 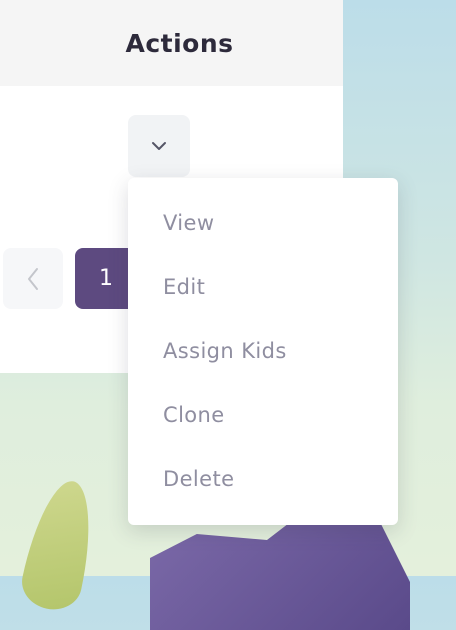 I want to click on menu-item-clone: Clone, so click(x=263, y=415).